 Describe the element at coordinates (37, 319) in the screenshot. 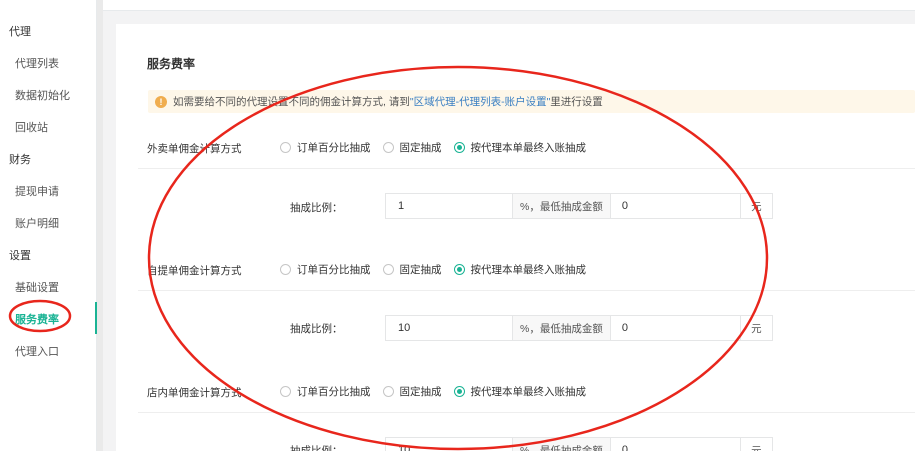

I see `sidebar-item-service-rate: 服务费率` at that location.